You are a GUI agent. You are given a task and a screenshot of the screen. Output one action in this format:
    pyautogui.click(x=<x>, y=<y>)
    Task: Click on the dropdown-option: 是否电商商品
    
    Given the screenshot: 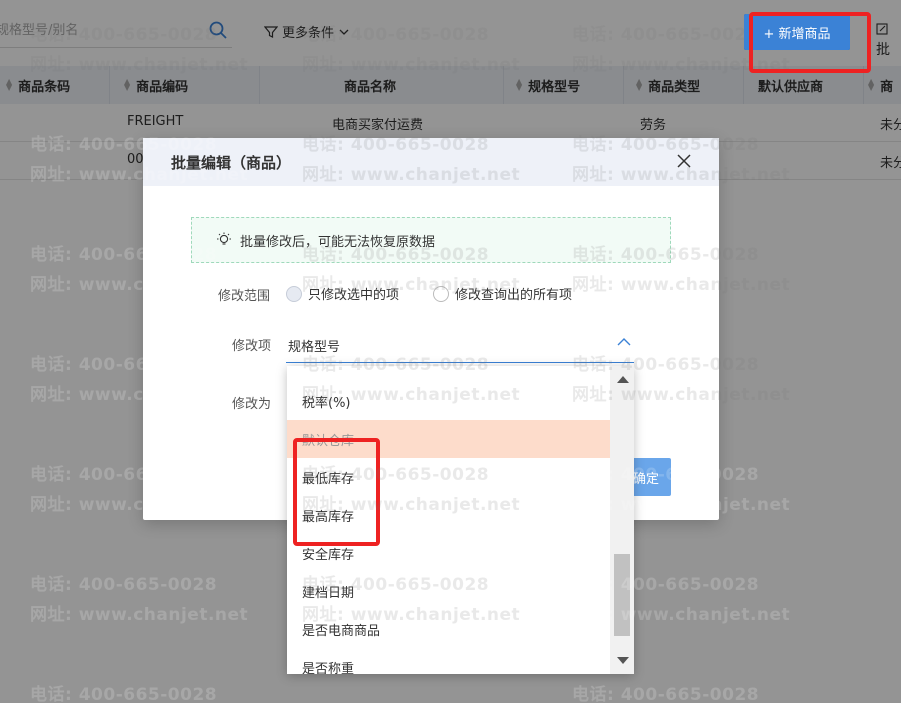 What is the action you would take?
    pyautogui.click(x=448, y=629)
    